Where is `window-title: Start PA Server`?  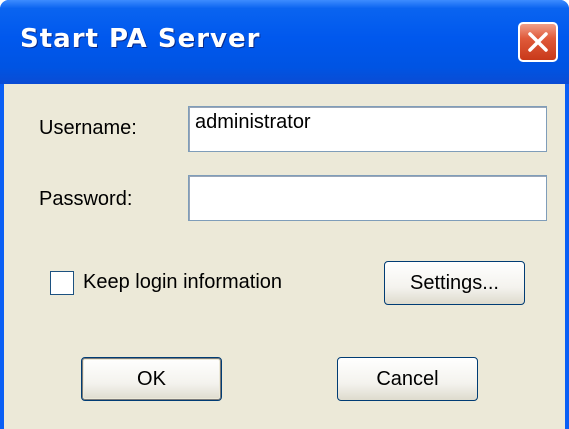
window-title: Start PA Server is located at coordinates (140, 39).